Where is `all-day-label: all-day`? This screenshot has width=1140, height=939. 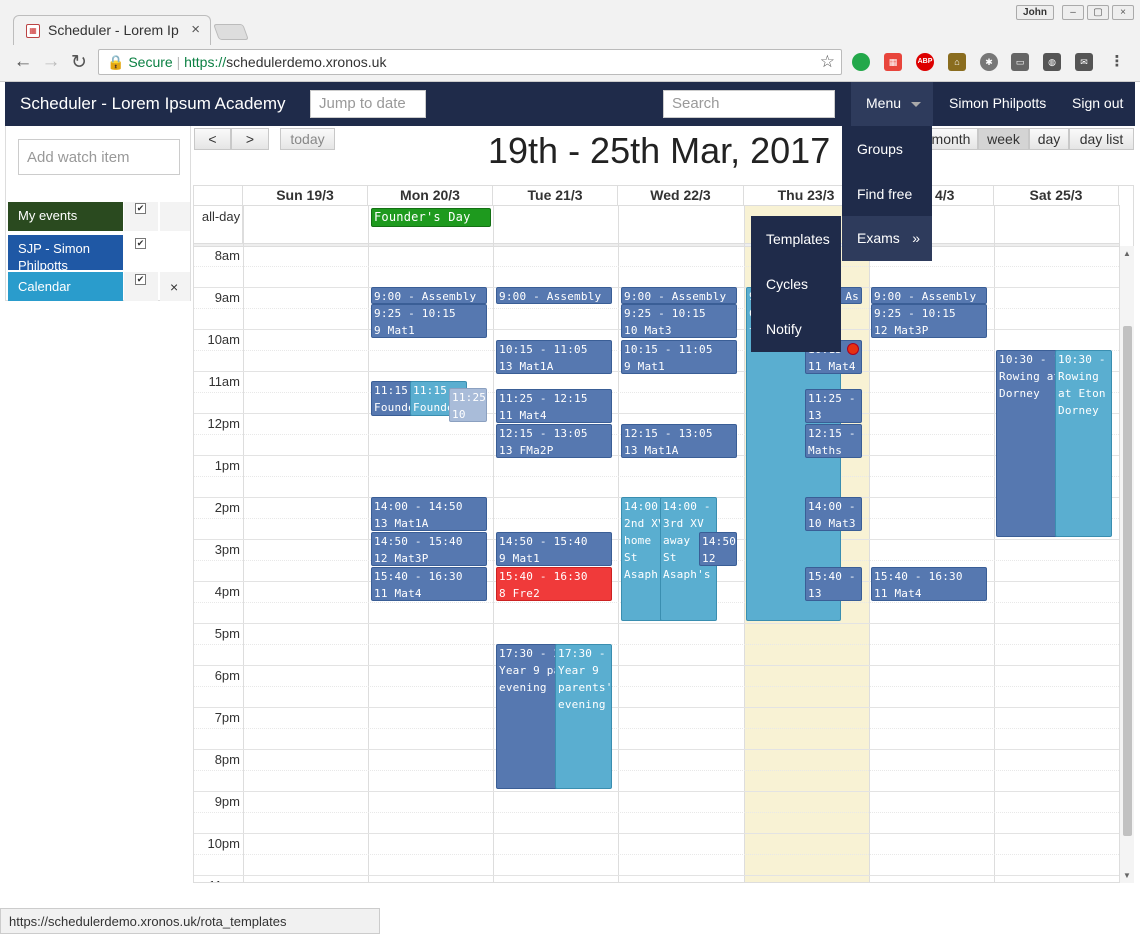
all-day-label: all-day is located at coordinates (218, 224).